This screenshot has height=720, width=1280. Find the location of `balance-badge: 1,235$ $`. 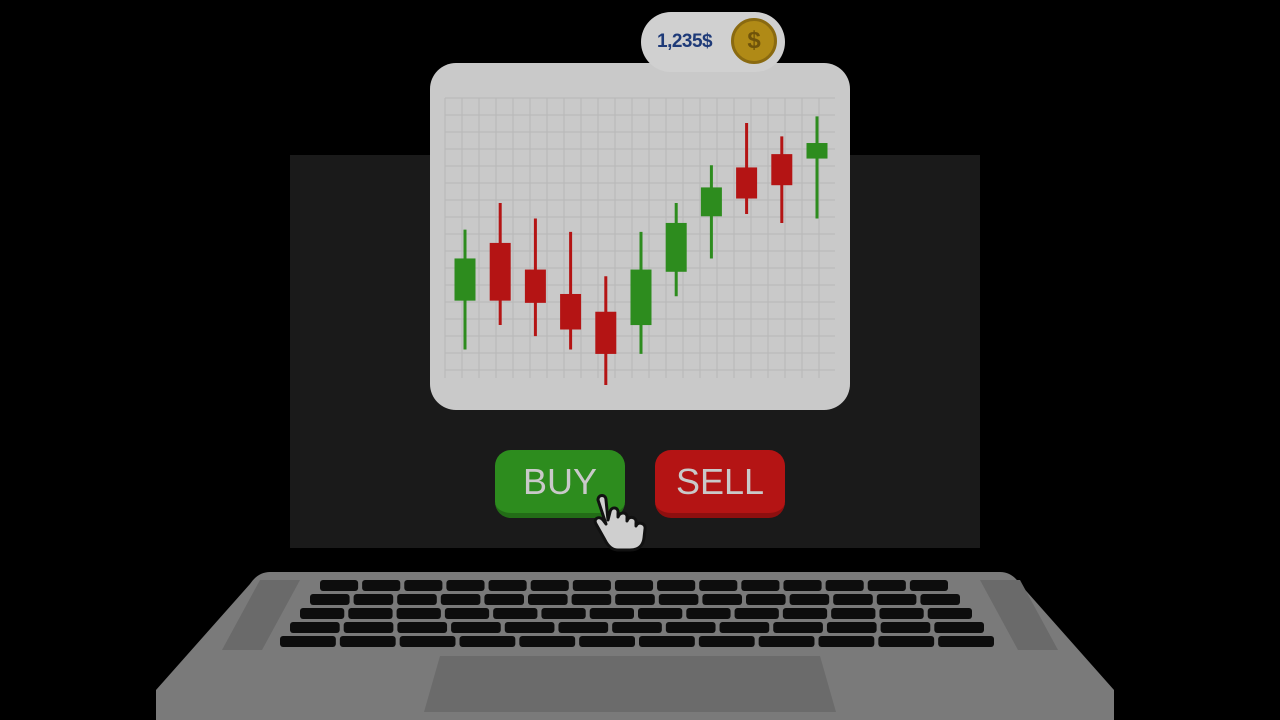

balance-badge: 1,235$ $ is located at coordinates (713, 42).